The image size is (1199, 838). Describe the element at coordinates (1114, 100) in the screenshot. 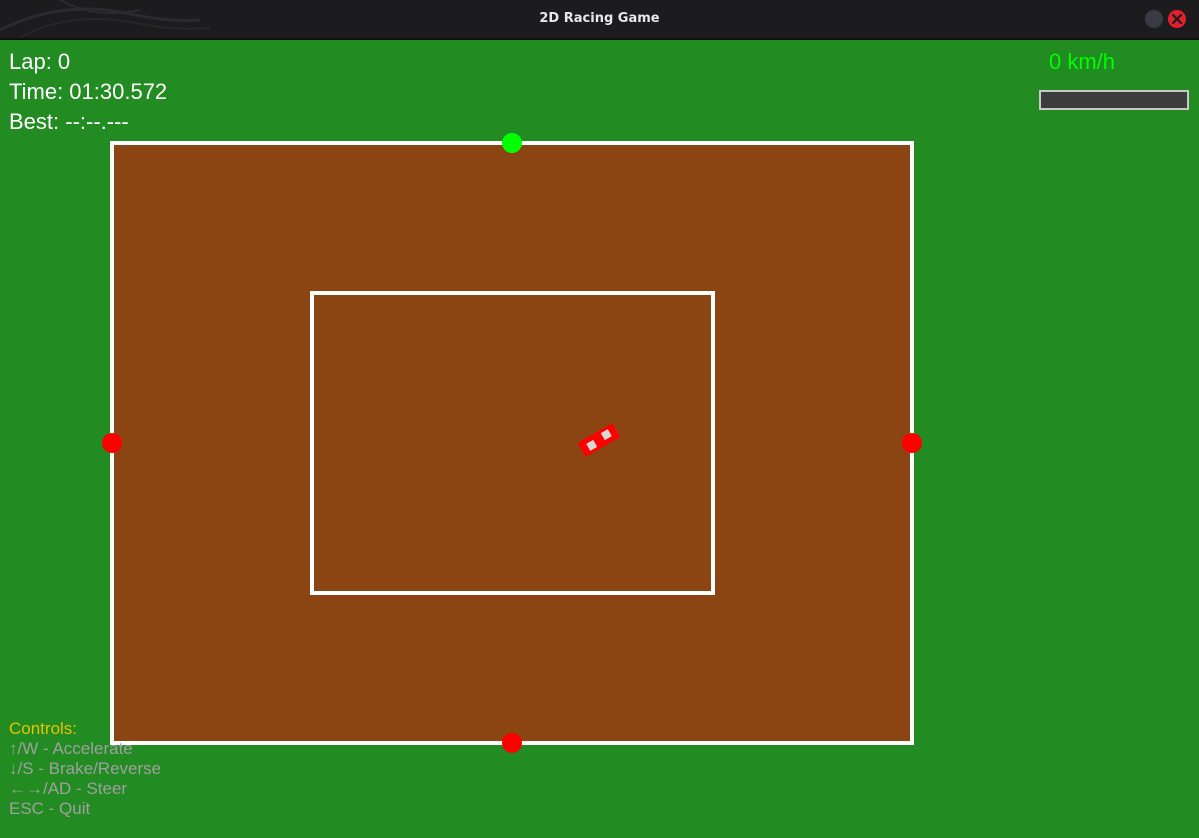

I see `speed-bar` at that location.